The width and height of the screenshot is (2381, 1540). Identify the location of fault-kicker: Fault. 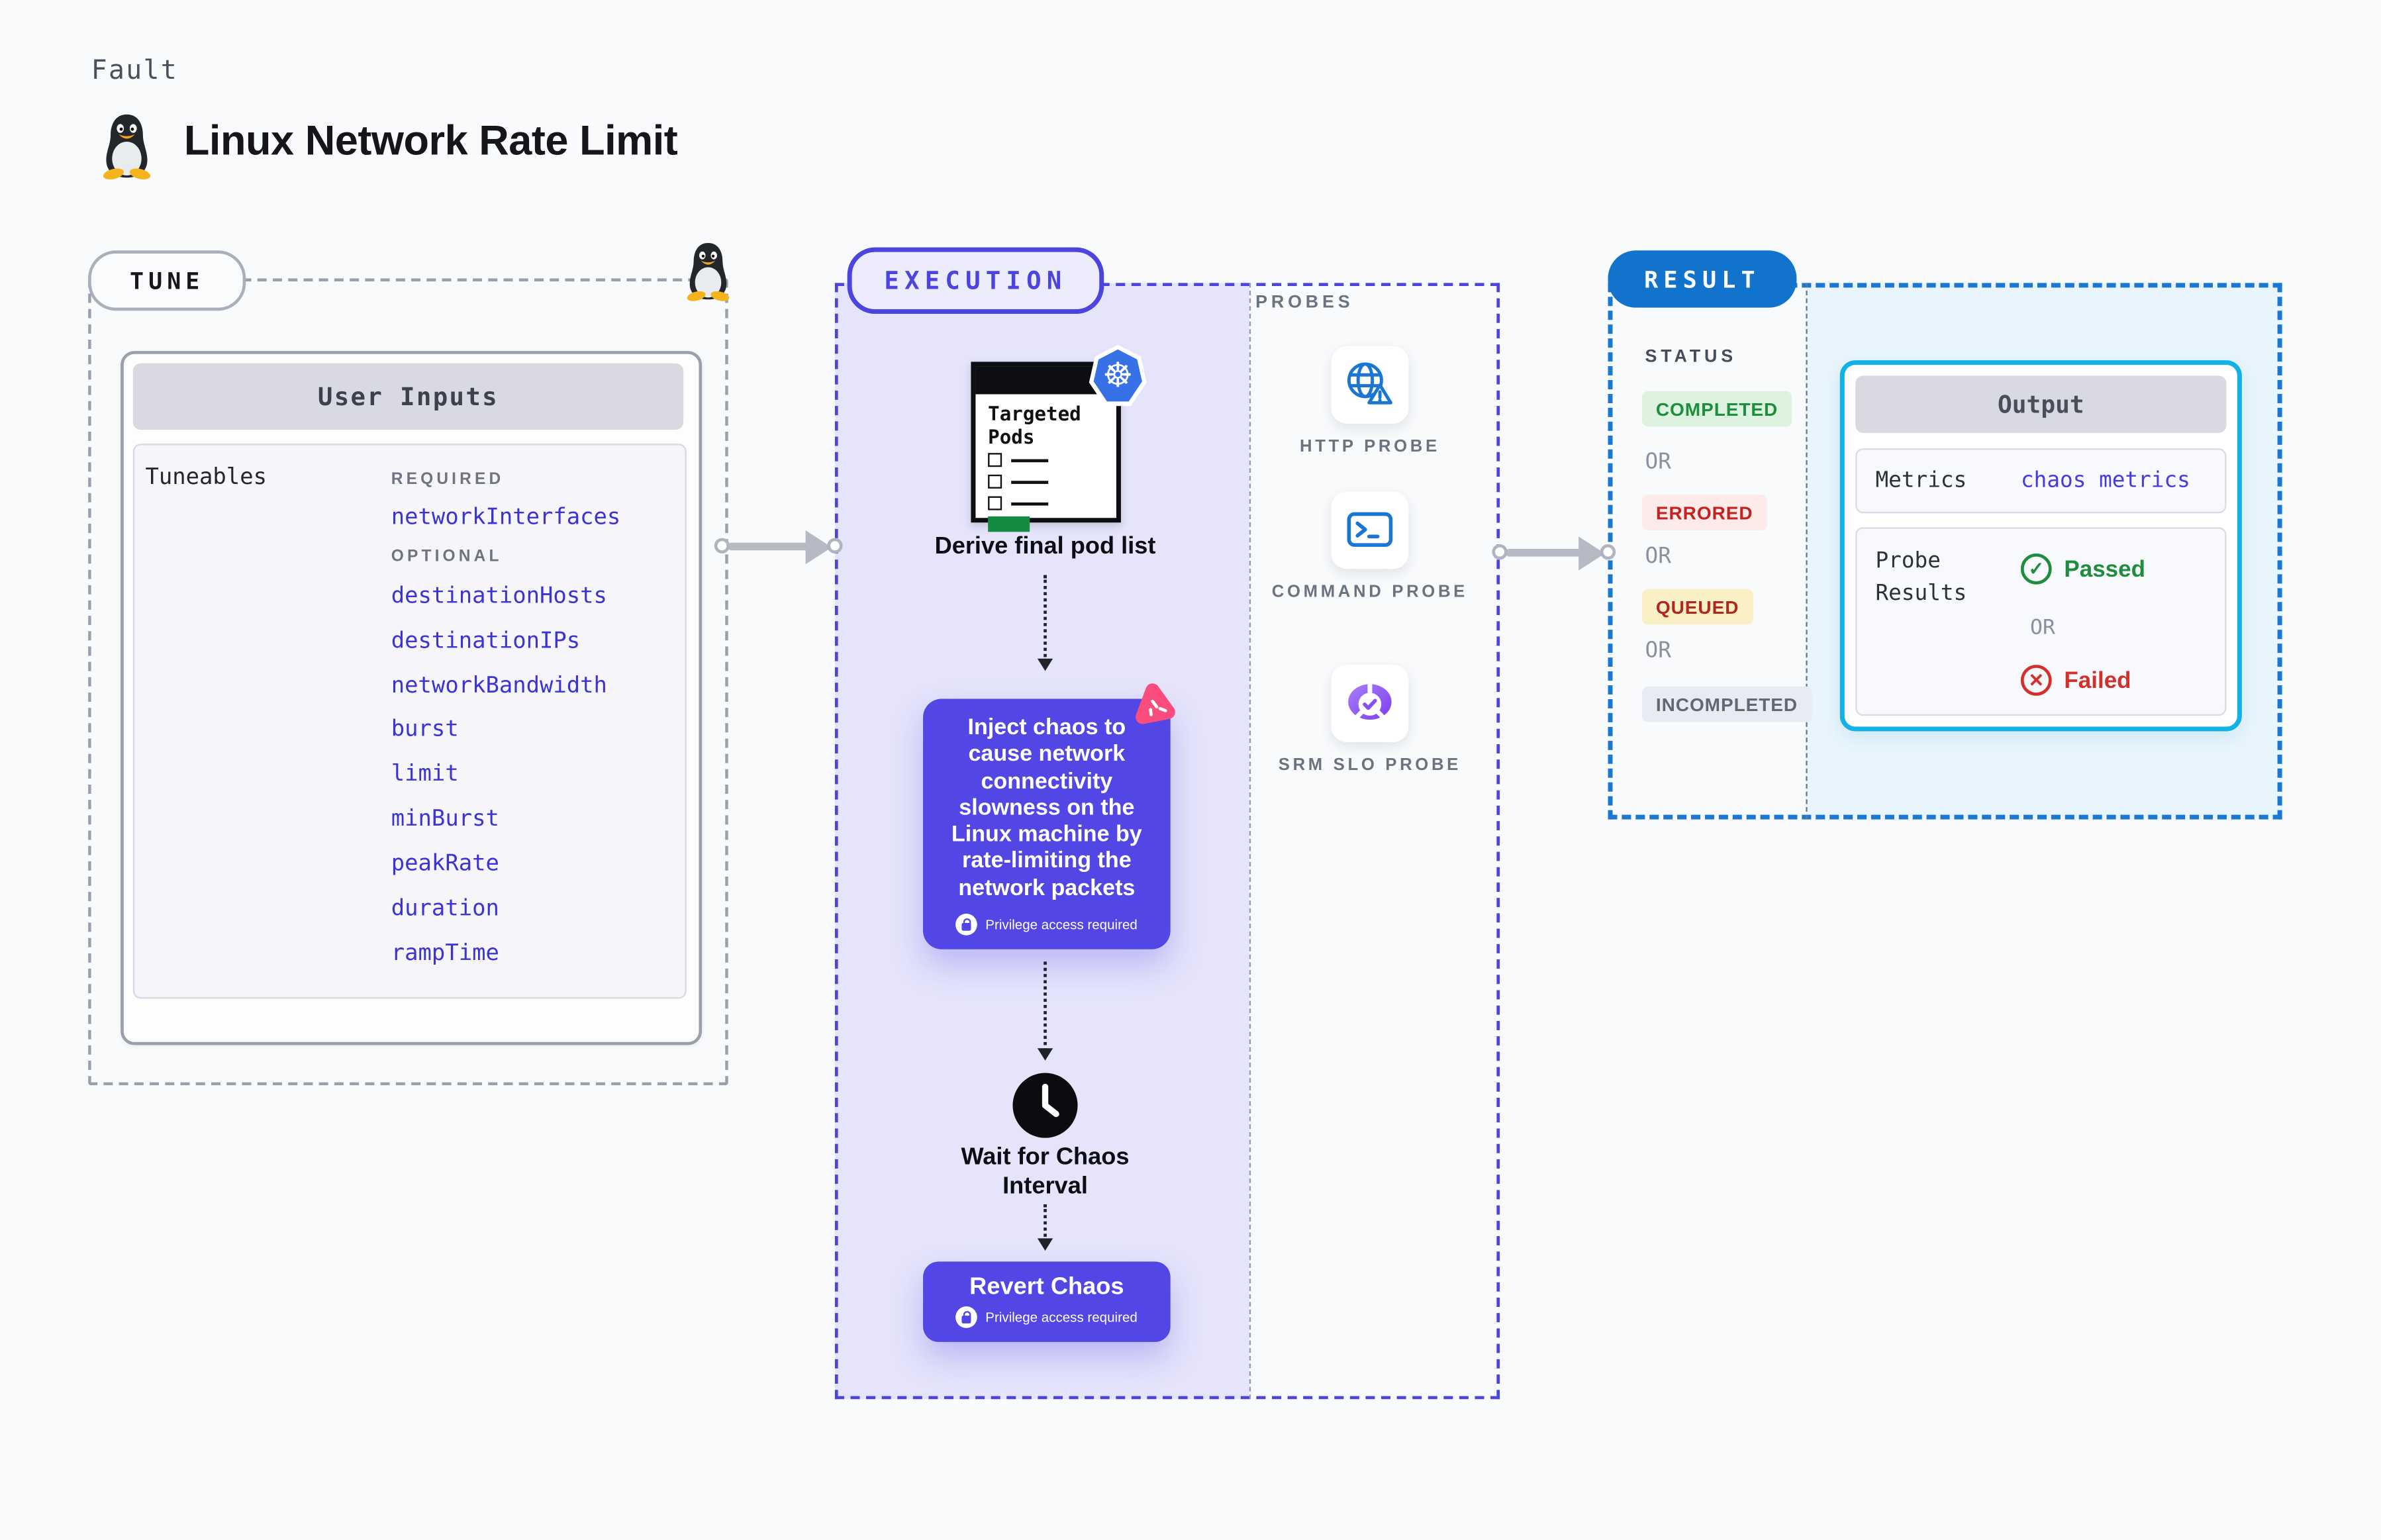
(134, 71).